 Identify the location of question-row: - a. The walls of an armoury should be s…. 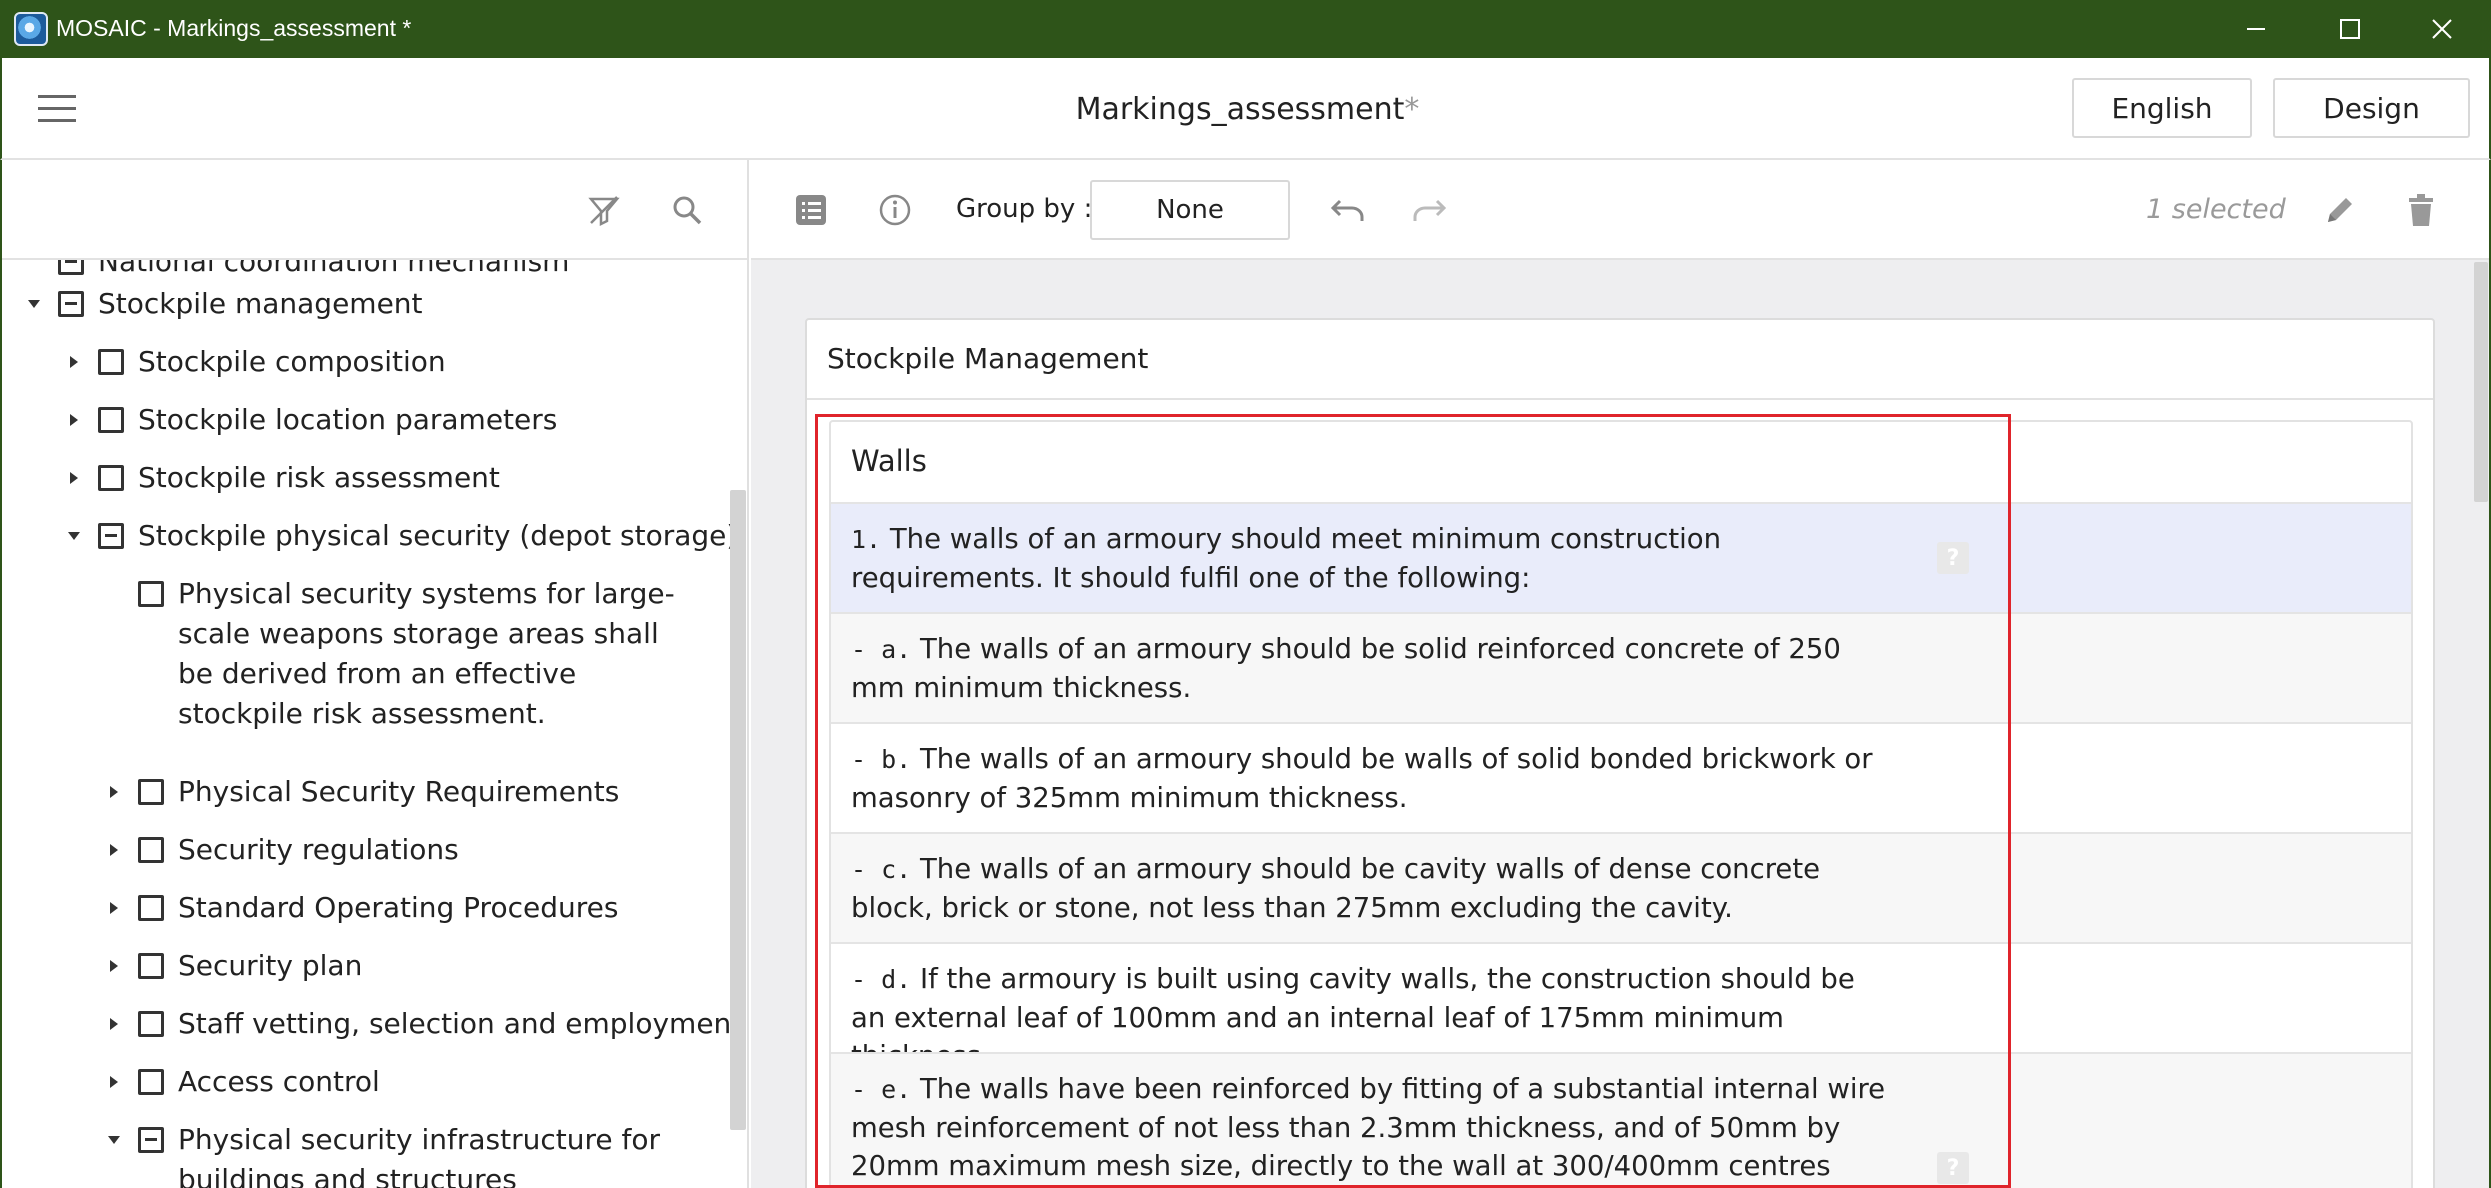
(1621, 667).